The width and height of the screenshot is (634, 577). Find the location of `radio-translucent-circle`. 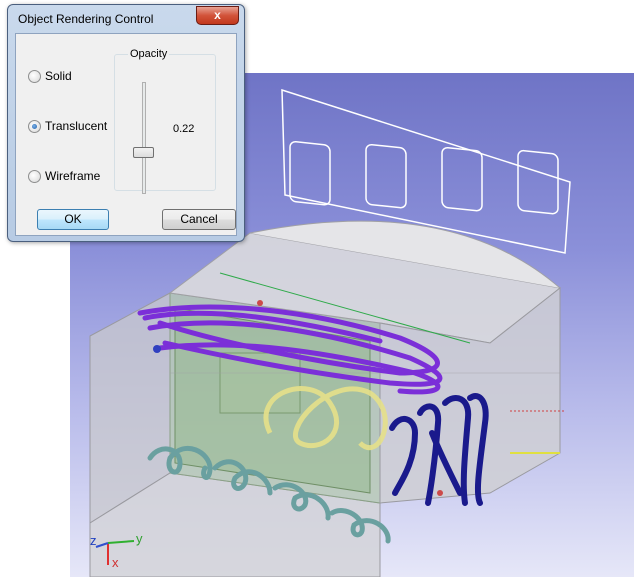

radio-translucent-circle is located at coordinates (34, 126).